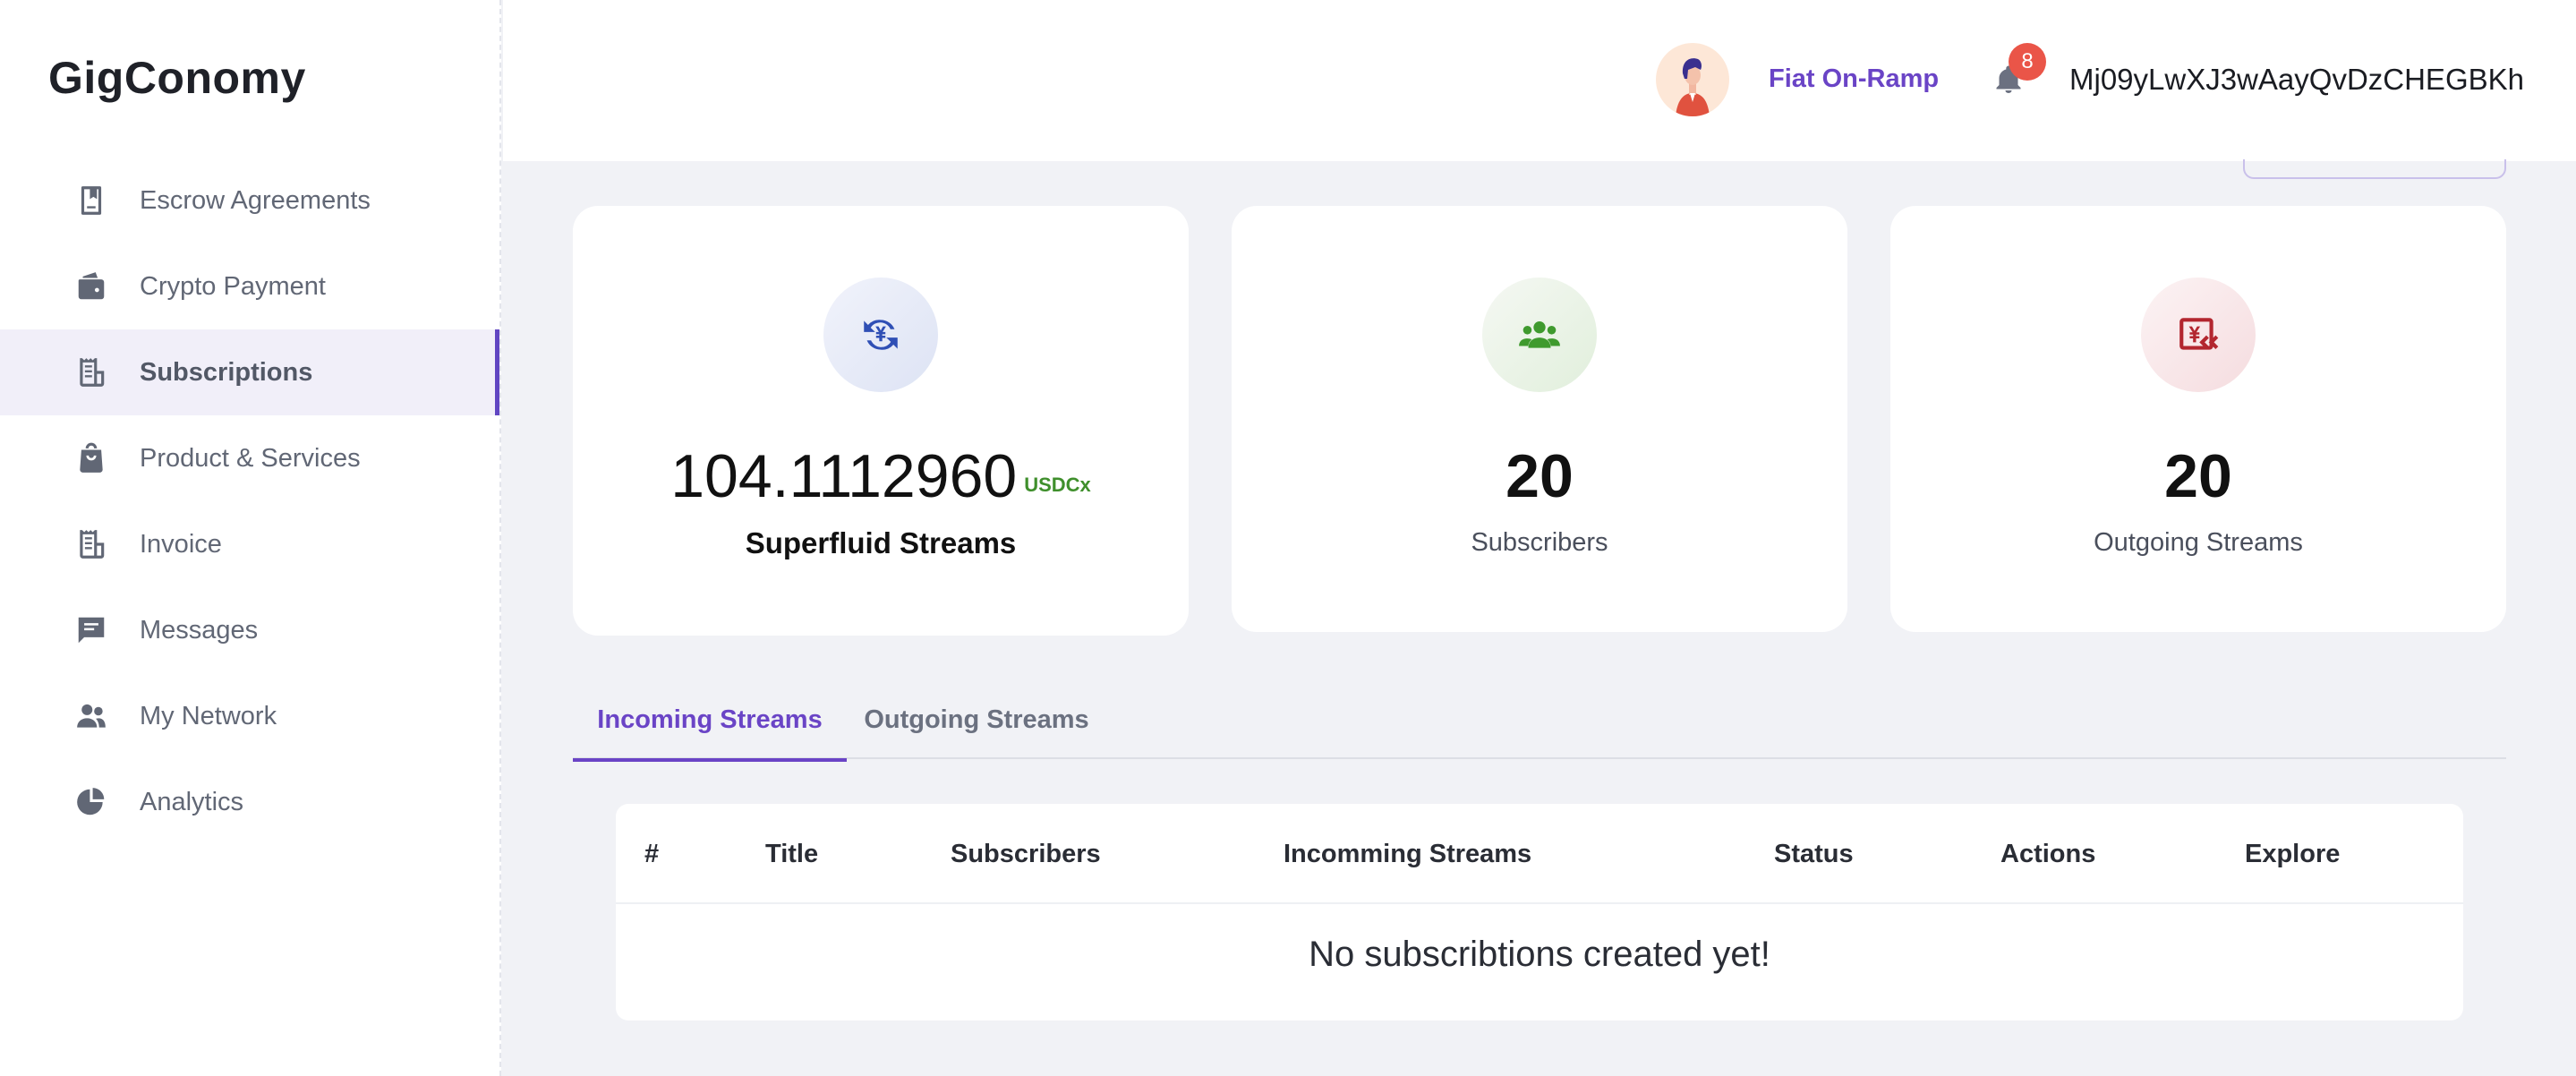 This screenshot has height=1076, width=2576. I want to click on sidebar-item-escrow-agreements: Escrow Agreements, so click(249, 200).